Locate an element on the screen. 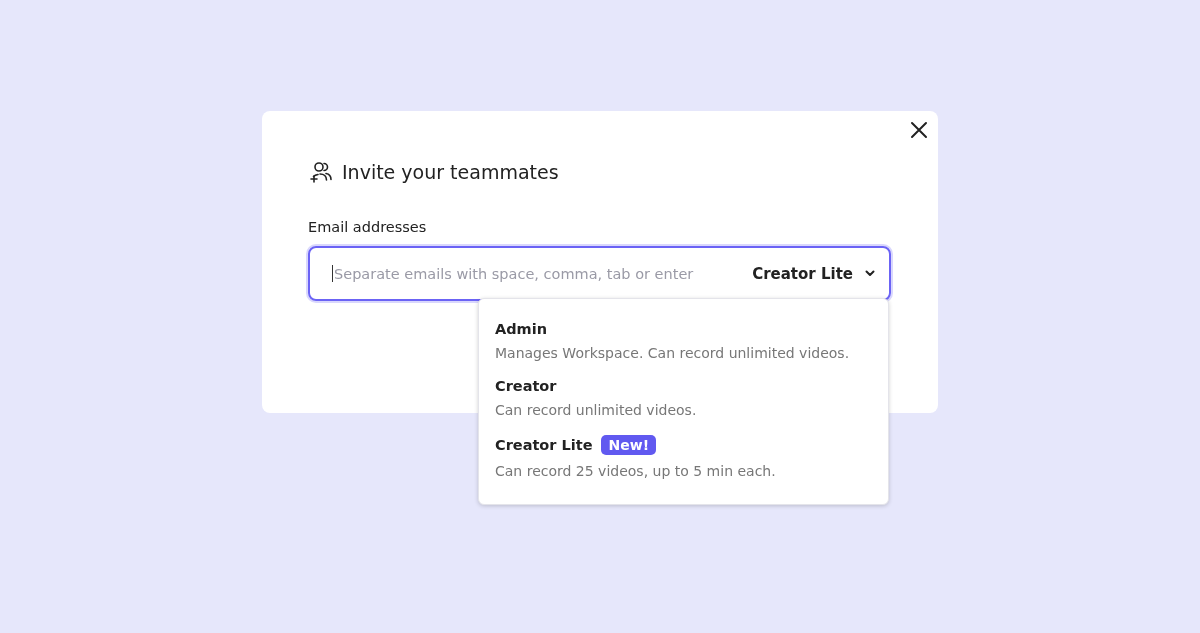 Image resolution: width=1200 pixels, height=633 pixels. role-name: Creator is located at coordinates (526, 386).